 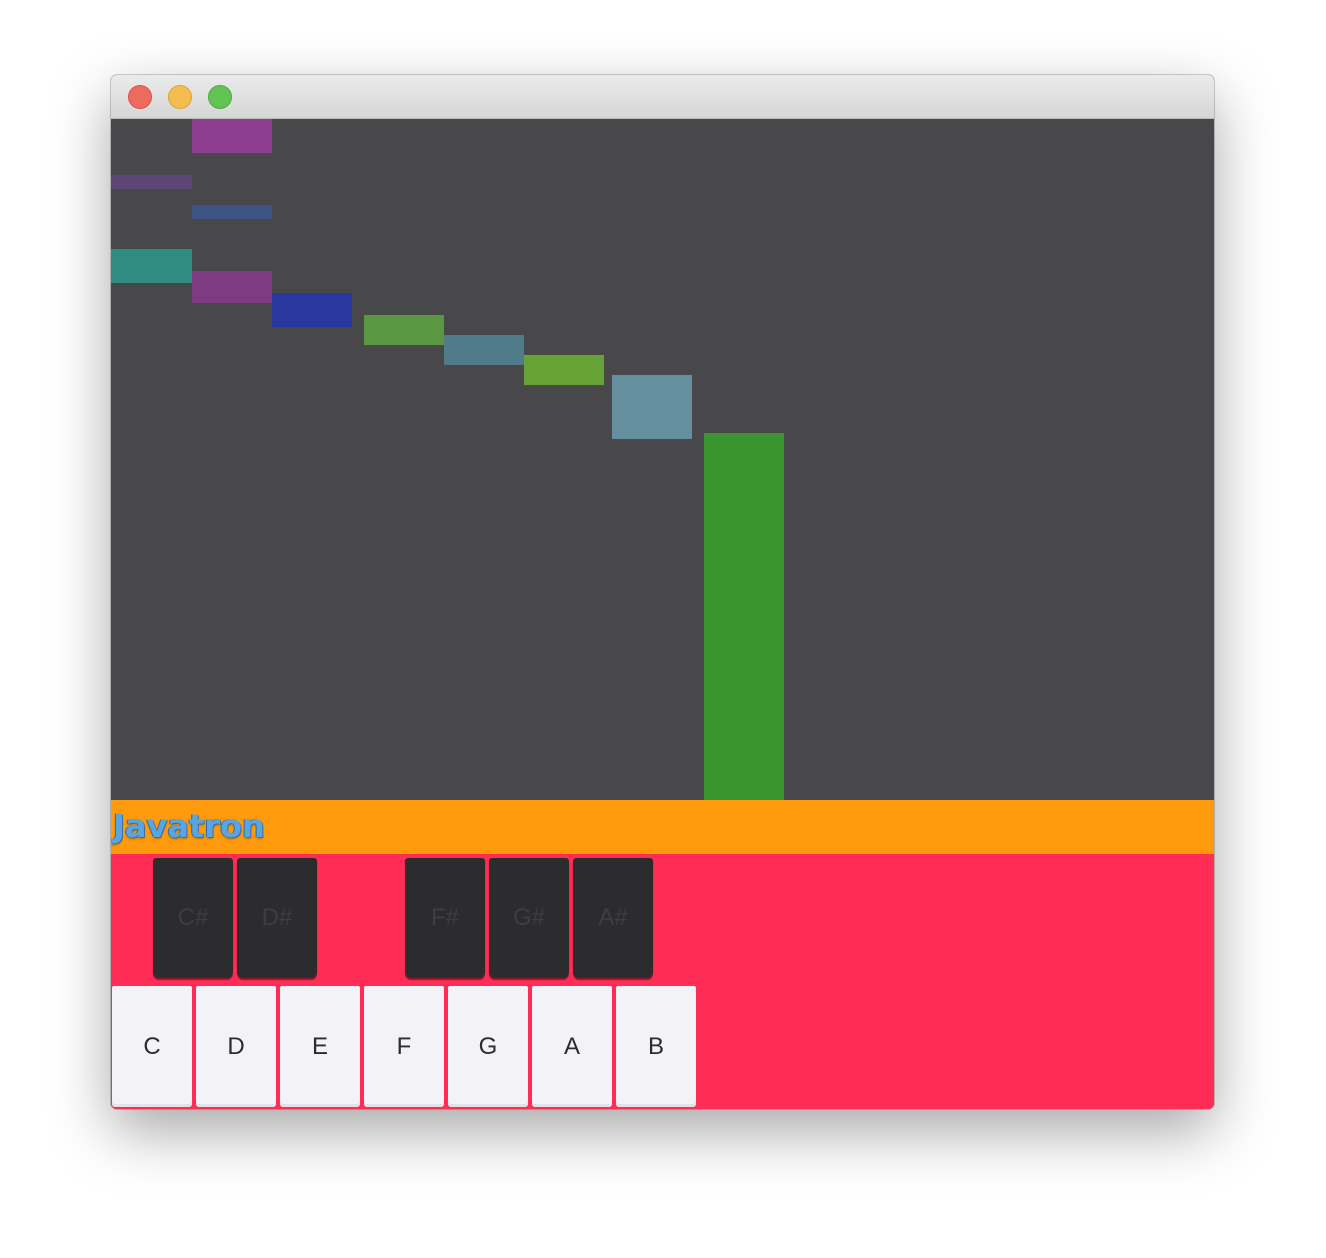 I want to click on piano-key-d-sharp: D#, so click(x=277, y=918).